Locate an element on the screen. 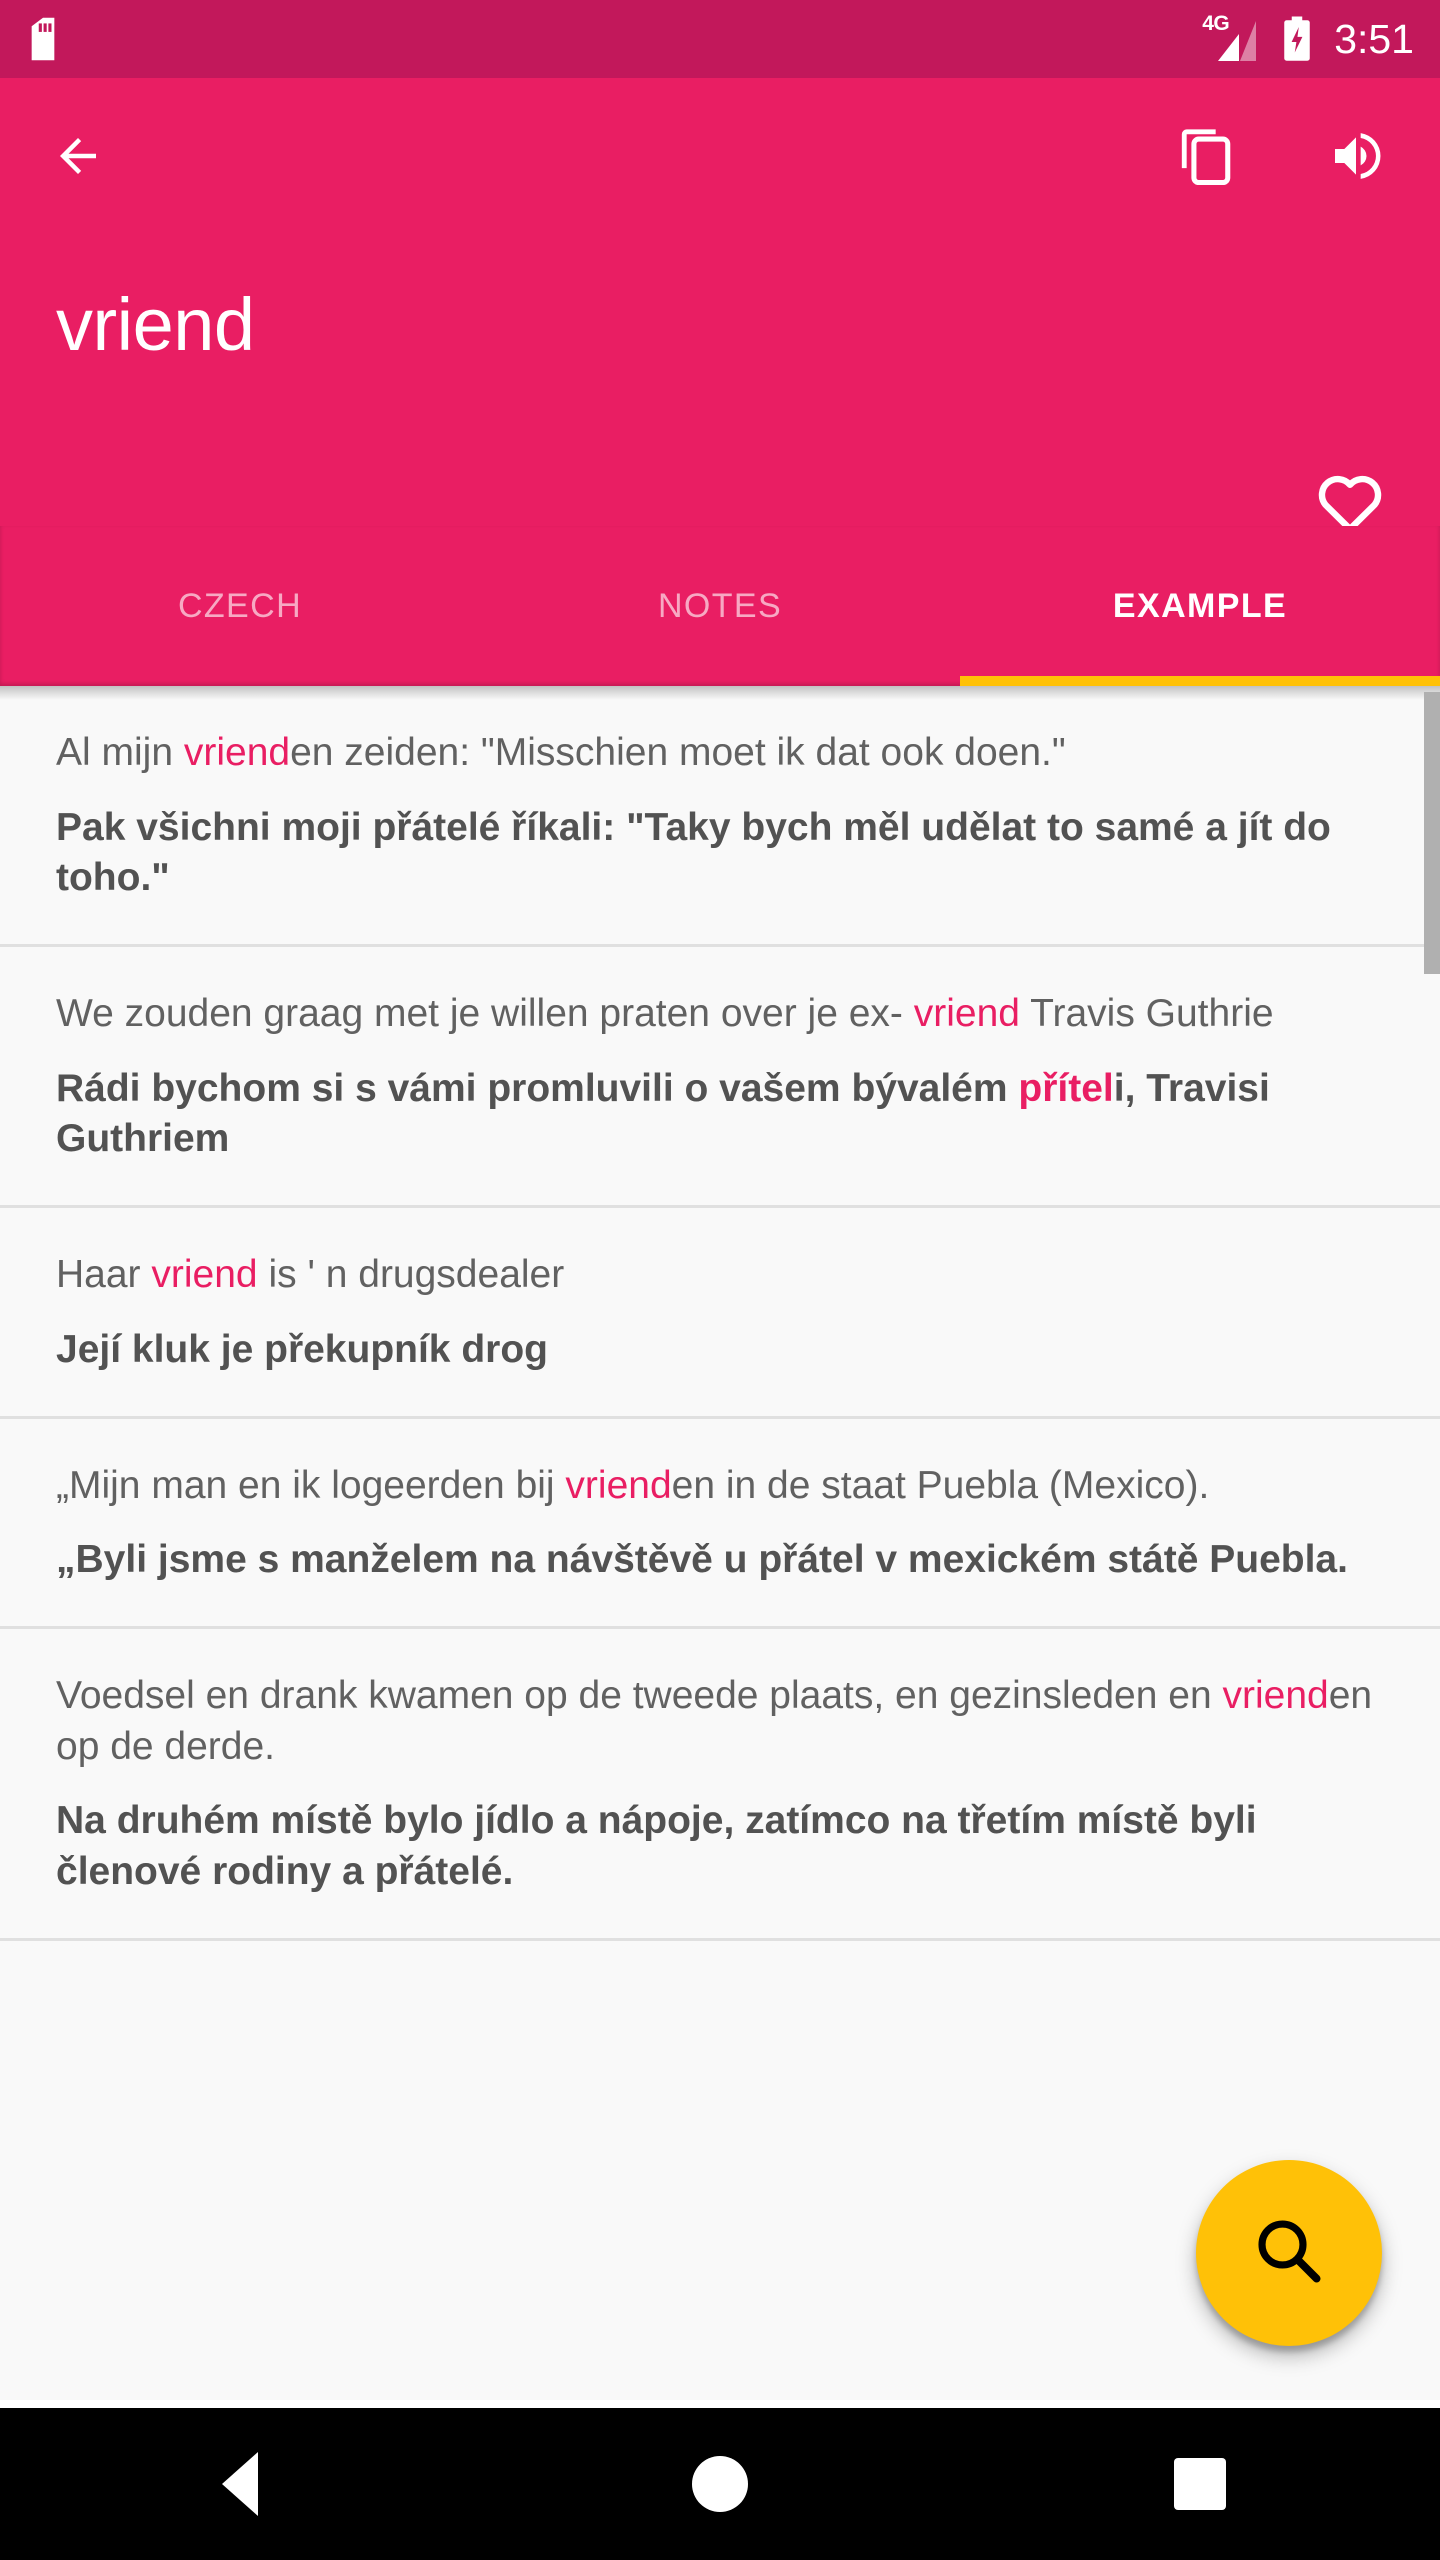 The height and width of the screenshot is (2560, 1440). status-bar-left is located at coordinates (43, 39).